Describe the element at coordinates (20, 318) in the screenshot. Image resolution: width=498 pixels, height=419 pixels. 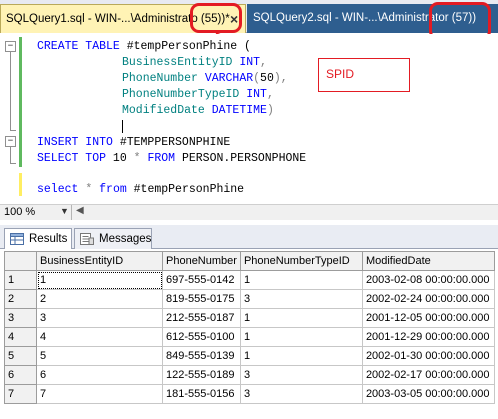
I see `row-number: 3` at that location.